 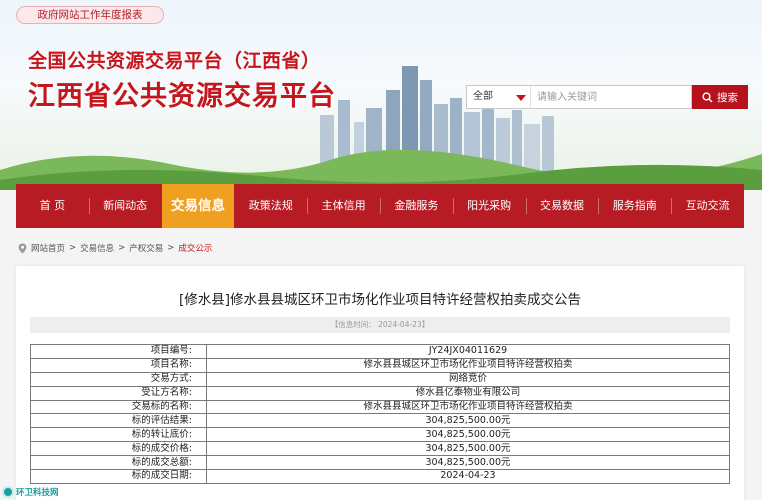 What do you see at coordinates (634, 206) in the screenshot?
I see `nav-item-service-guide: 服务指南` at bounding box center [634, 206].